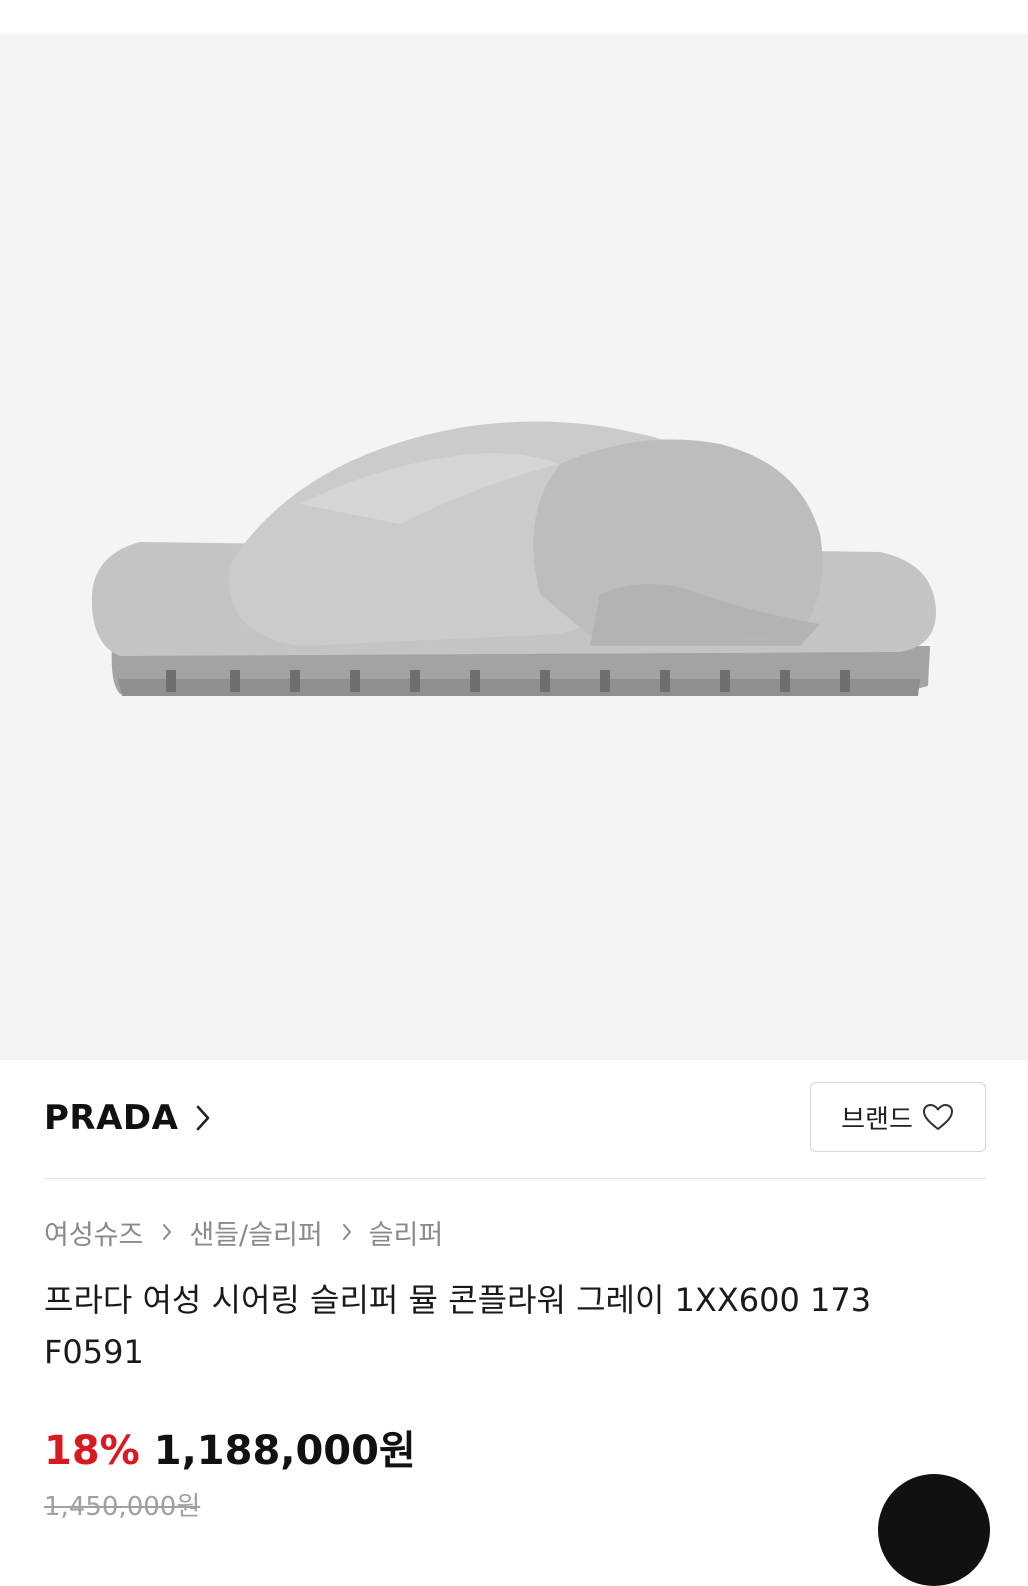  What do you see at coordinates (255, 1232) in the screenshot?
I see `breadcrumb-item-sandals-slippers: 샌들/슬리퍼` at bounding box center [255, 1232].